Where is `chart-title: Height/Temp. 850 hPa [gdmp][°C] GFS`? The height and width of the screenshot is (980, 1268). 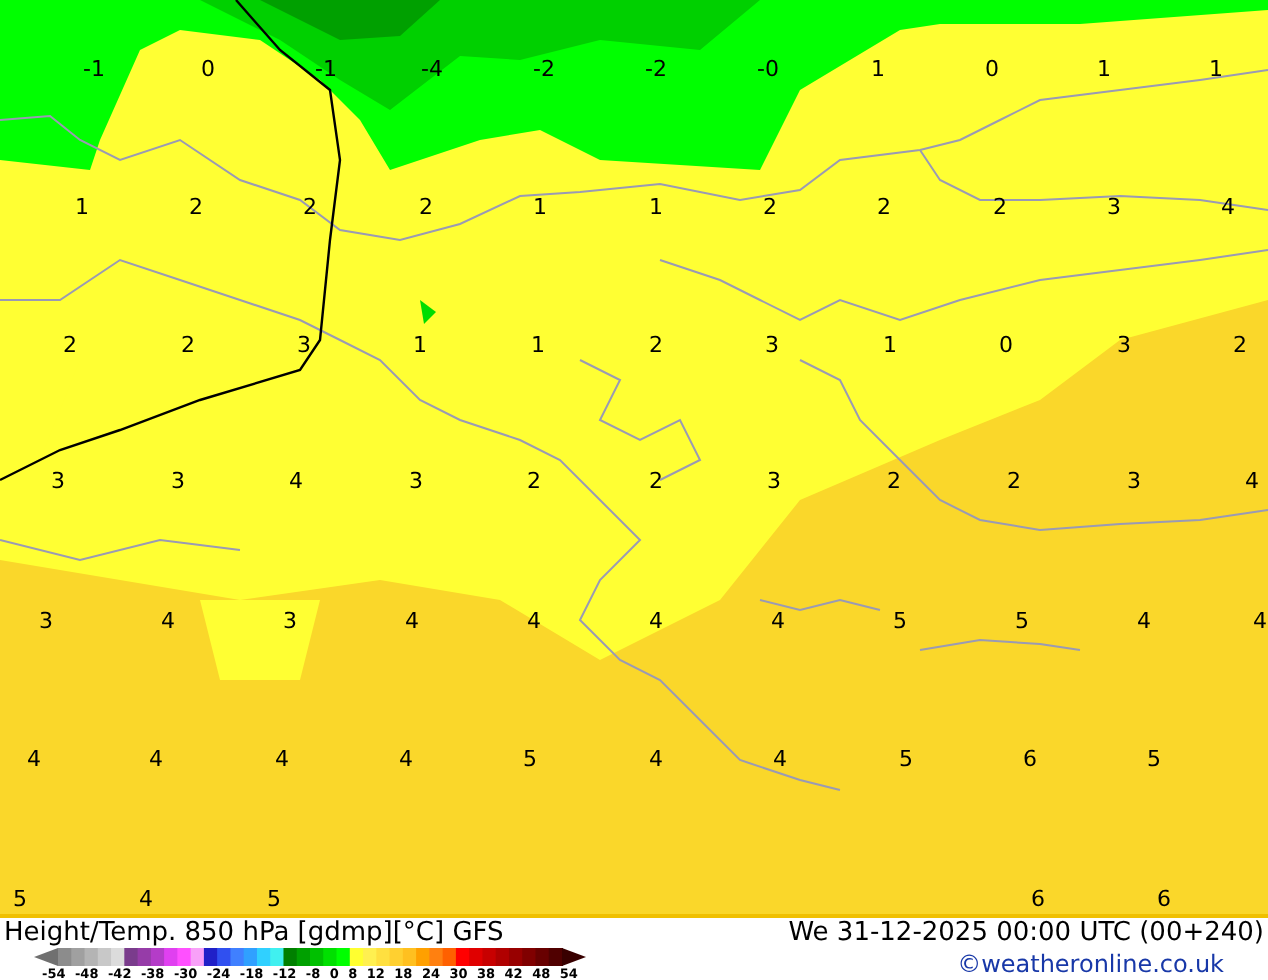 chart-title: Height/Temp. 850 hPa [gdmp][°C] GFS is located at coordinates (254, 933).